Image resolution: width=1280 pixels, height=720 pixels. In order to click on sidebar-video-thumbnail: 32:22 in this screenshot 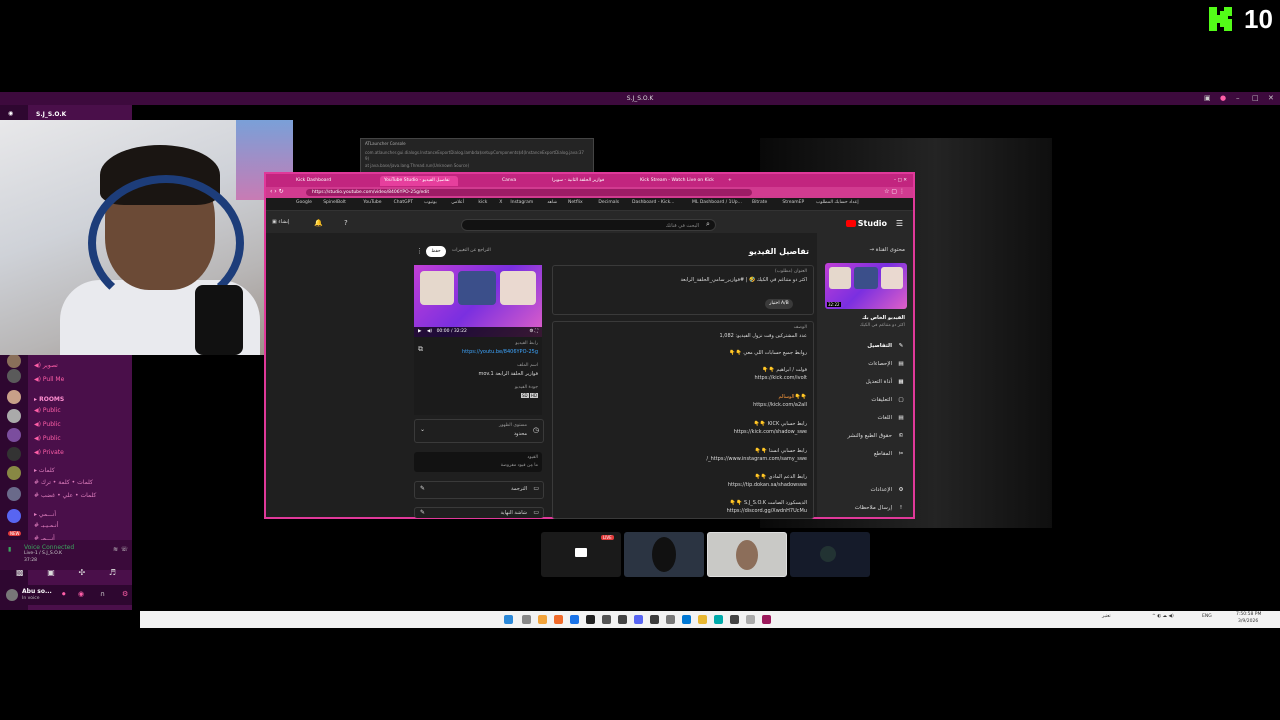, I will do `click(866, 286)`.